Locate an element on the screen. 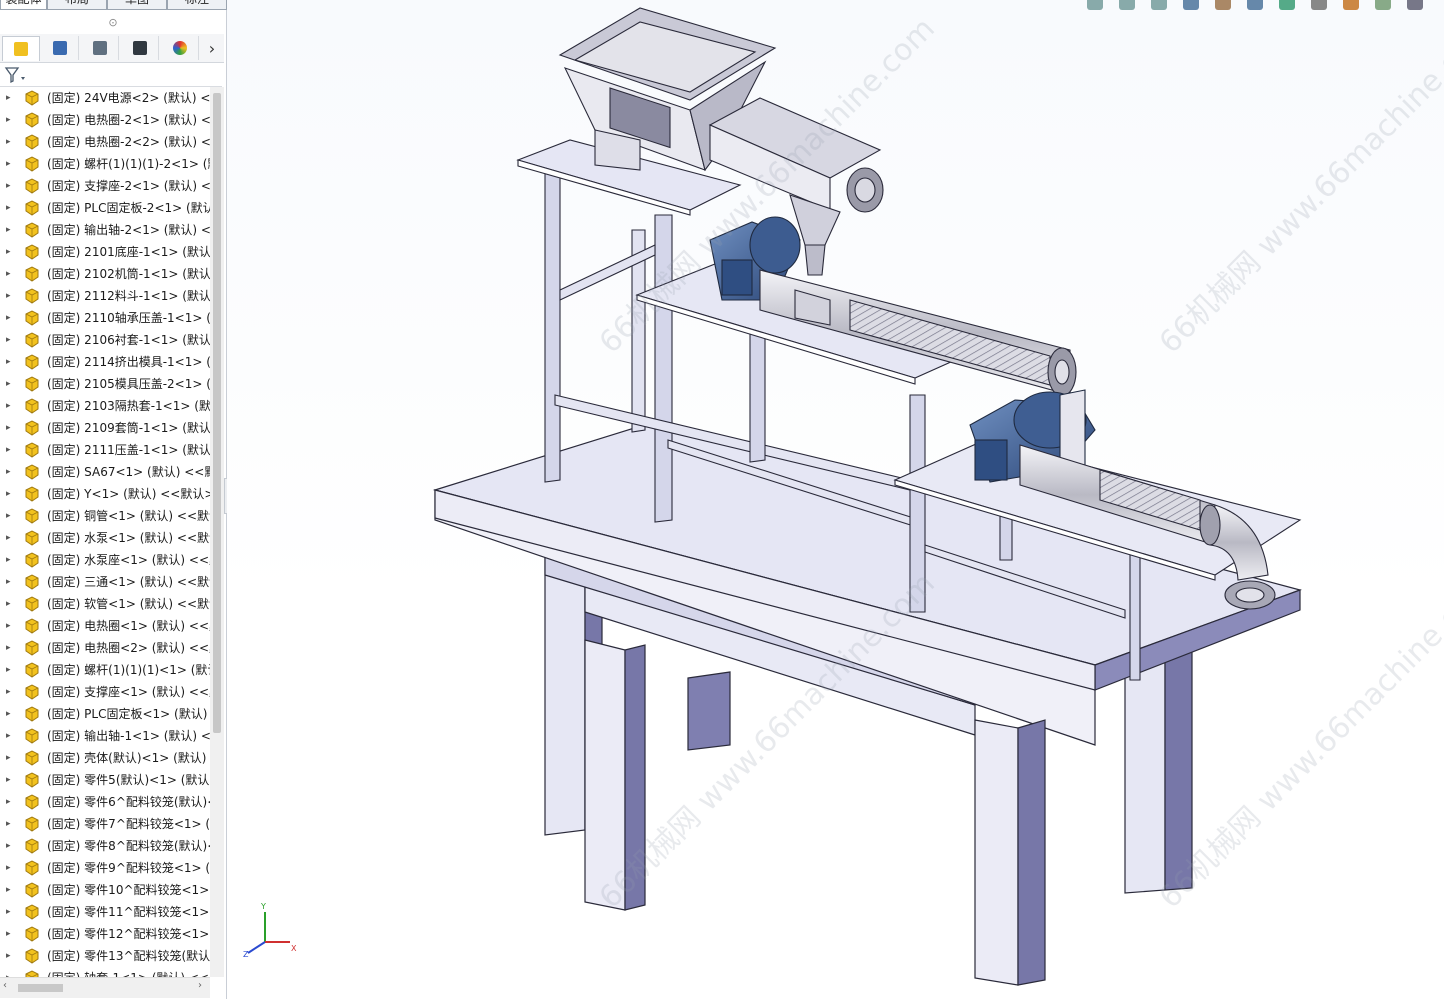  tree-vertical-scrollbar is located at coordinates (217, 532).